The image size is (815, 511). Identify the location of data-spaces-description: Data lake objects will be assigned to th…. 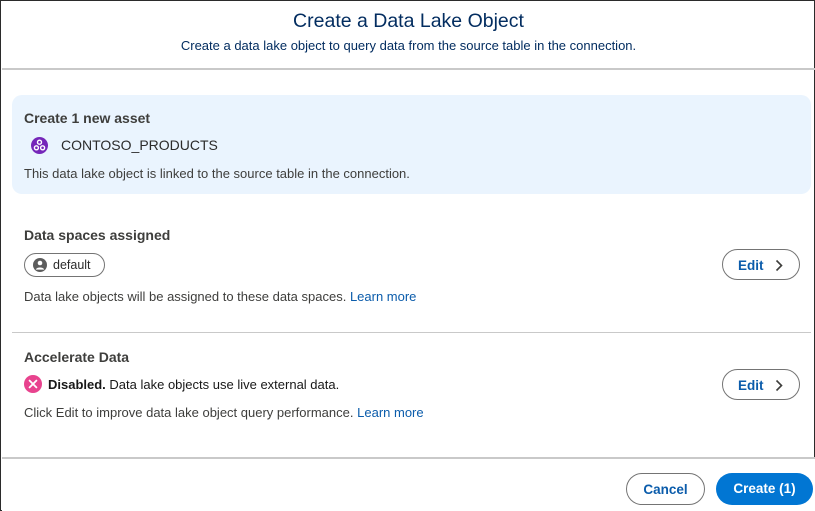
(220, 296).